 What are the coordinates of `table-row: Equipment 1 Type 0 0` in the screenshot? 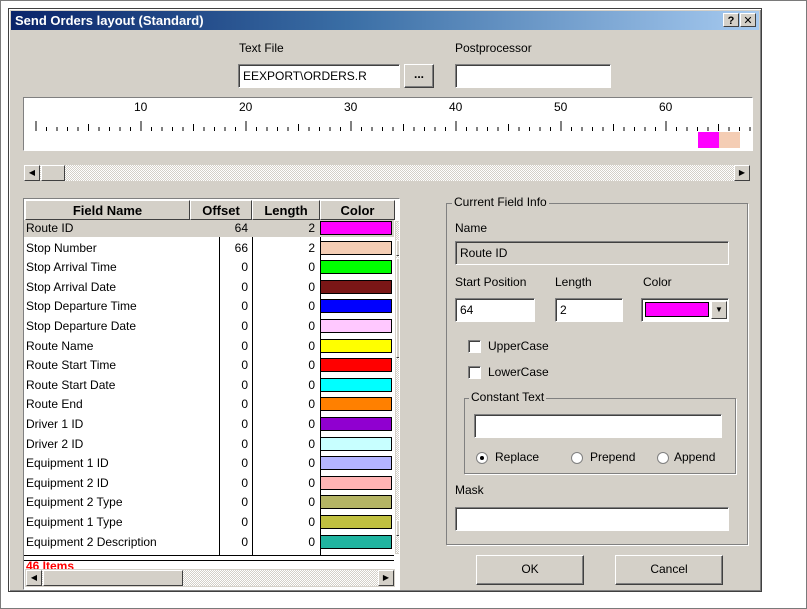 It's located at (209, 522).